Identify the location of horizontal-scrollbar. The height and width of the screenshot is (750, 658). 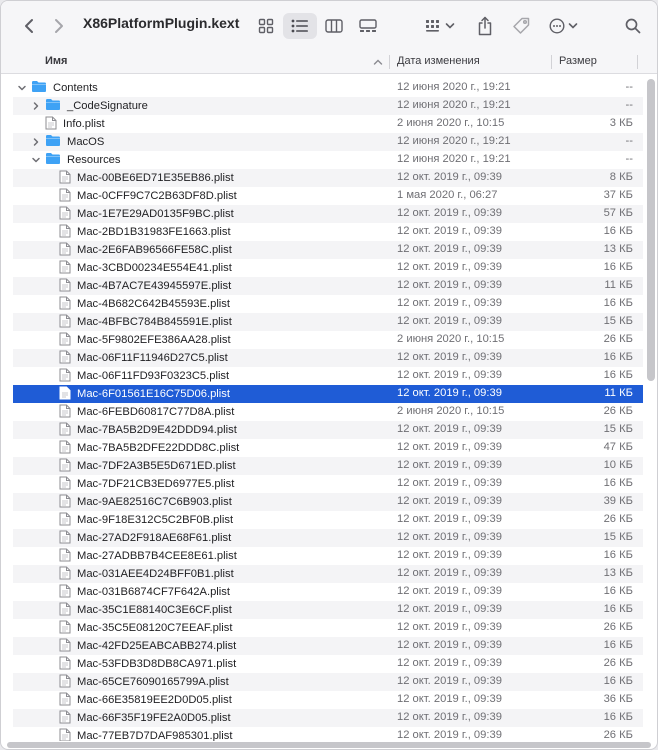
(329, 745).